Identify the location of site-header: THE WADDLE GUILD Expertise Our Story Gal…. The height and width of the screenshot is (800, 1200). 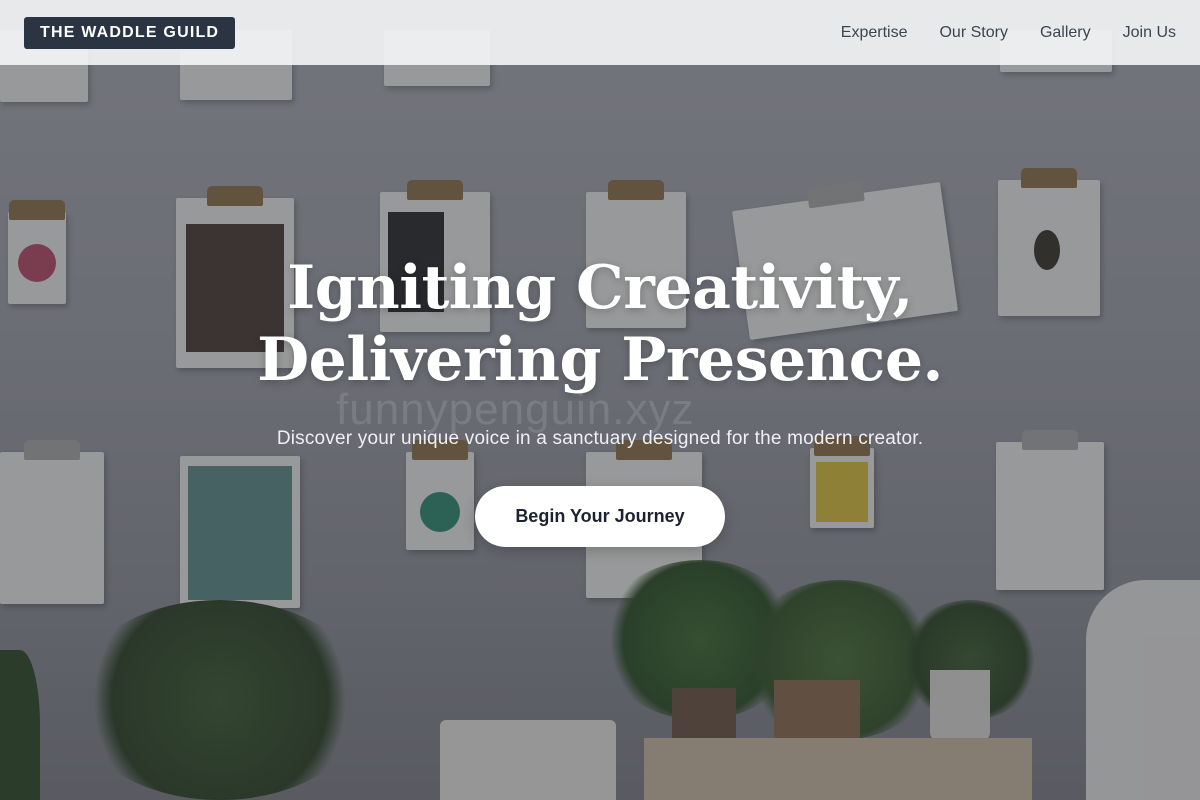
(600, 32).